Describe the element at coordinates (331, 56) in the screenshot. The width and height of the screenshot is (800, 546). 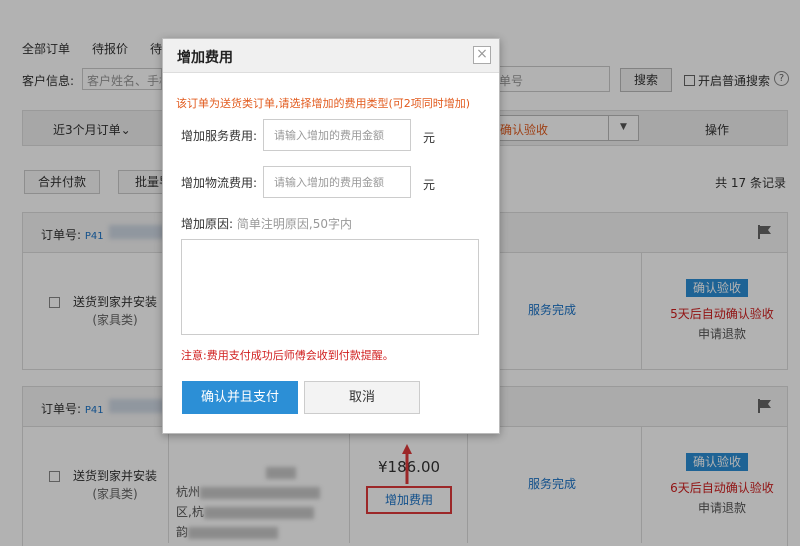
I see `dialog-header: 增加费用 ×` at that location.